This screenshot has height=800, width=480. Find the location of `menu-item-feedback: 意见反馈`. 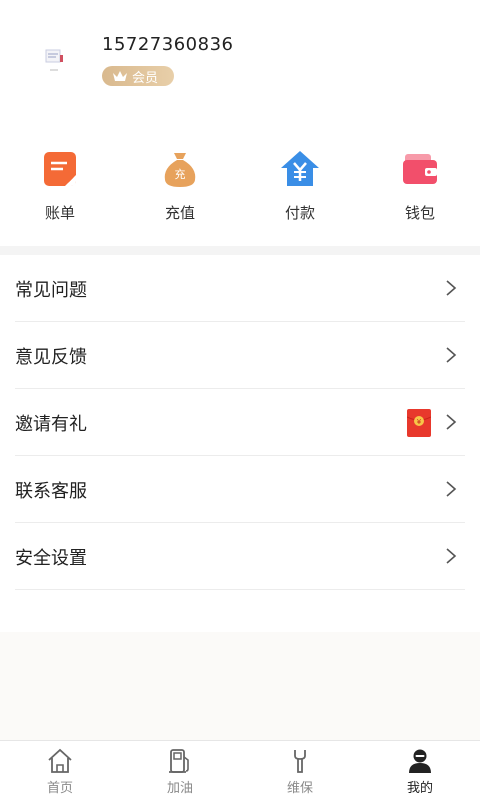

menu-item-feedback: 意见反馈 is located at coordinates (240, 355).